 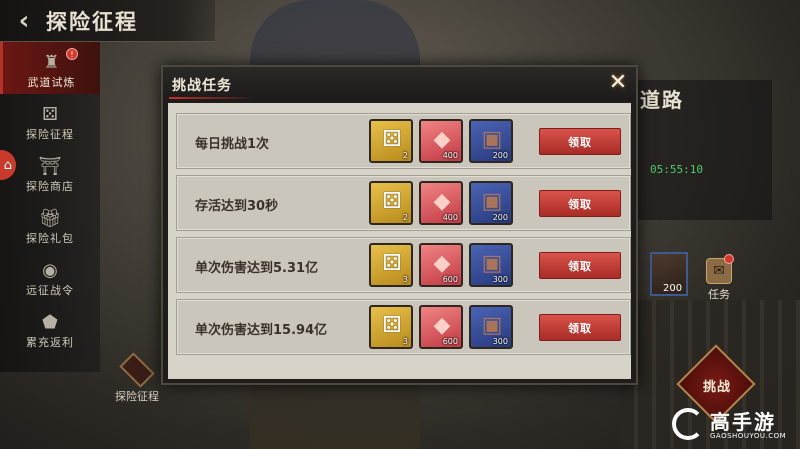 What do you see at coordinates (51, 62) in the screenshot?
I see `tower-icon: ♜` at bounding box center [51, 62].